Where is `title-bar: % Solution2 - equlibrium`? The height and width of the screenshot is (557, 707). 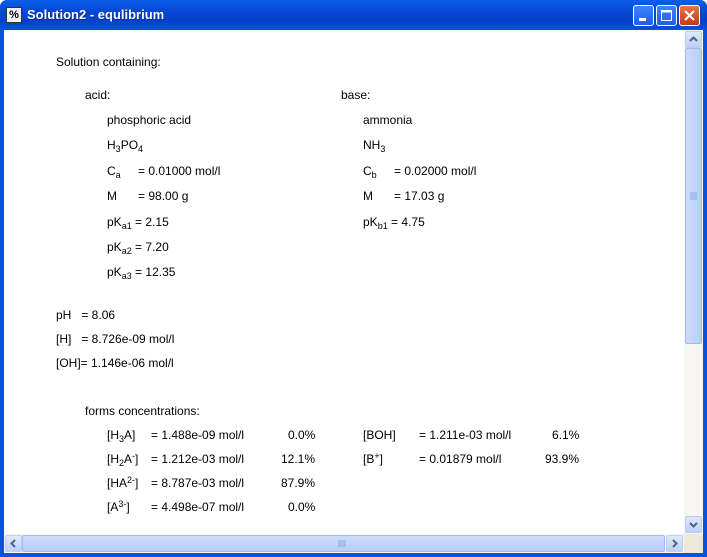 title-bar: % Solution2 - equlibrium is located at coordinates (353, 15).